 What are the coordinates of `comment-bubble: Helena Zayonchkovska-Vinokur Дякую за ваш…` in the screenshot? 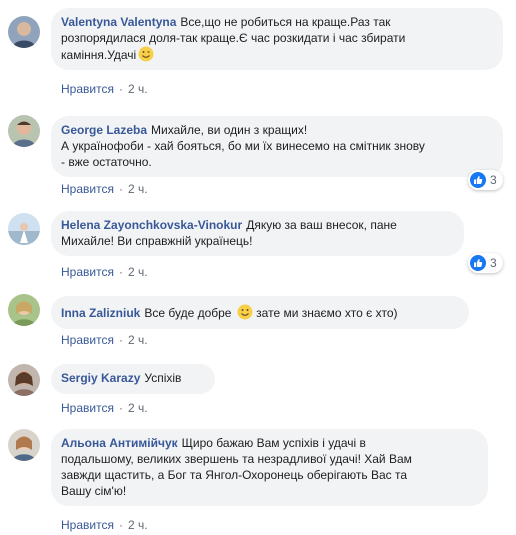 It's located at (257, 233).